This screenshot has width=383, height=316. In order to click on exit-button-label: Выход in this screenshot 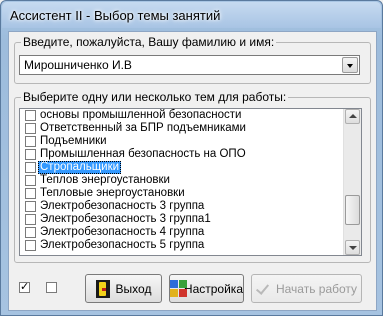, I will do `click(133, 288)`.